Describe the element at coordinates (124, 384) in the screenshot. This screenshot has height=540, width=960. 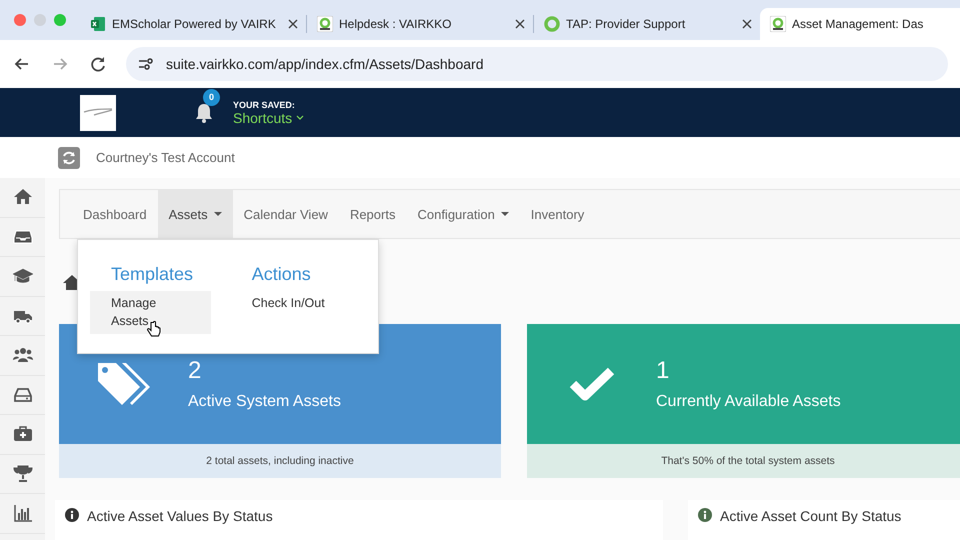
I see `tags-icon` at that location.